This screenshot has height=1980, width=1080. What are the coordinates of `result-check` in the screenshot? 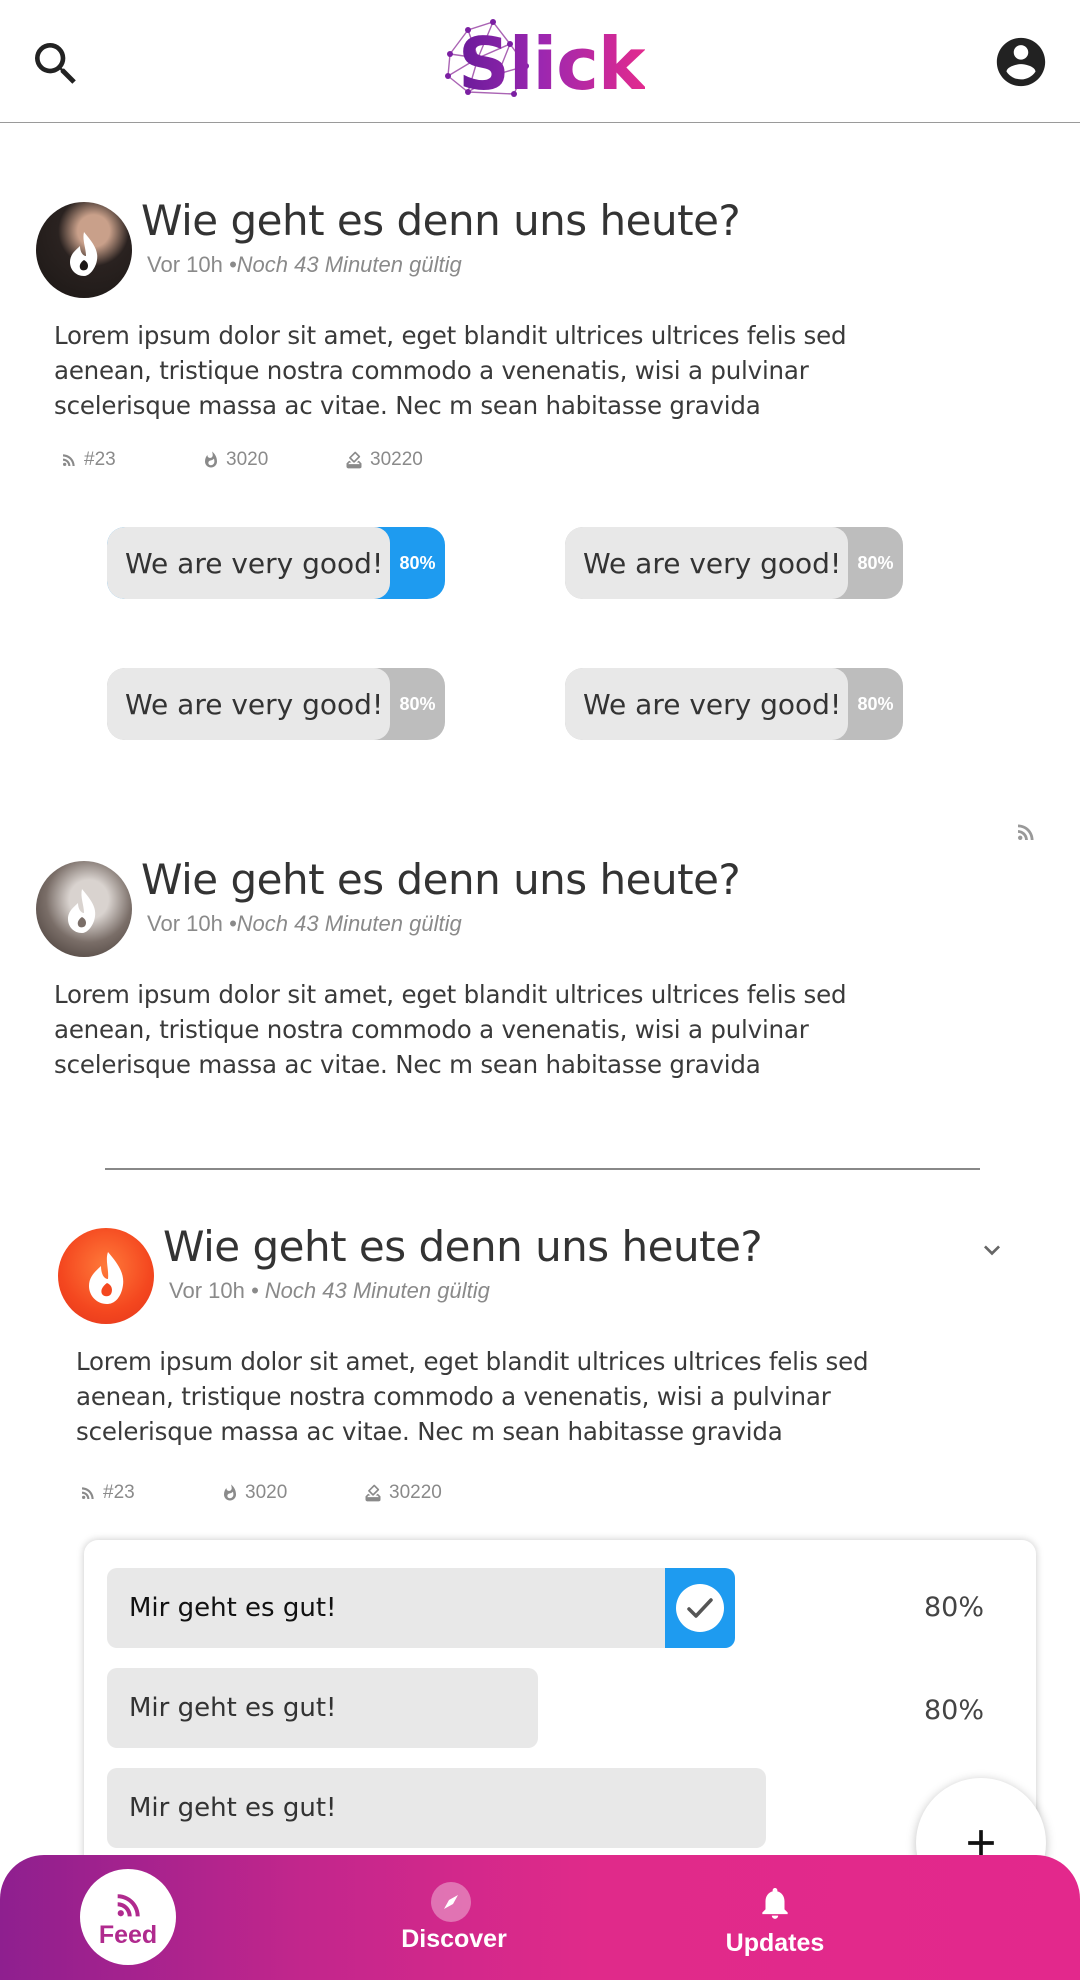 It's located at (700, 1608).